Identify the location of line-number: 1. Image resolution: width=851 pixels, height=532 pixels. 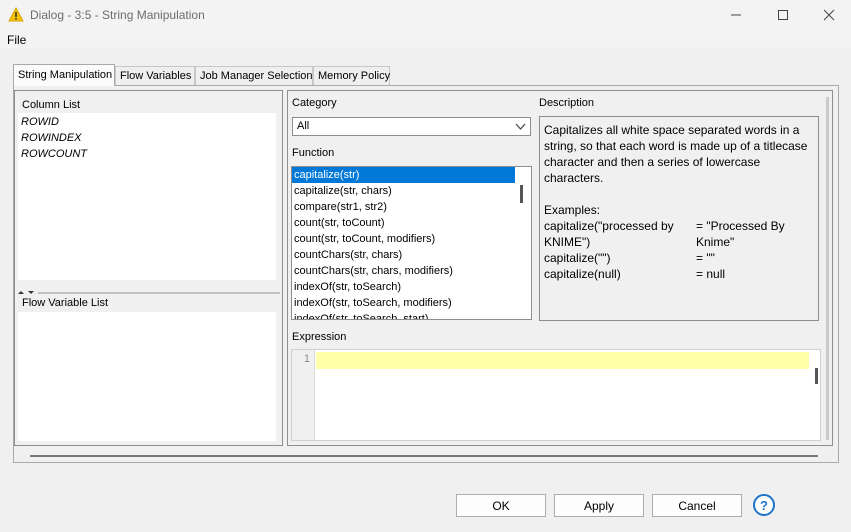
(306, 359).